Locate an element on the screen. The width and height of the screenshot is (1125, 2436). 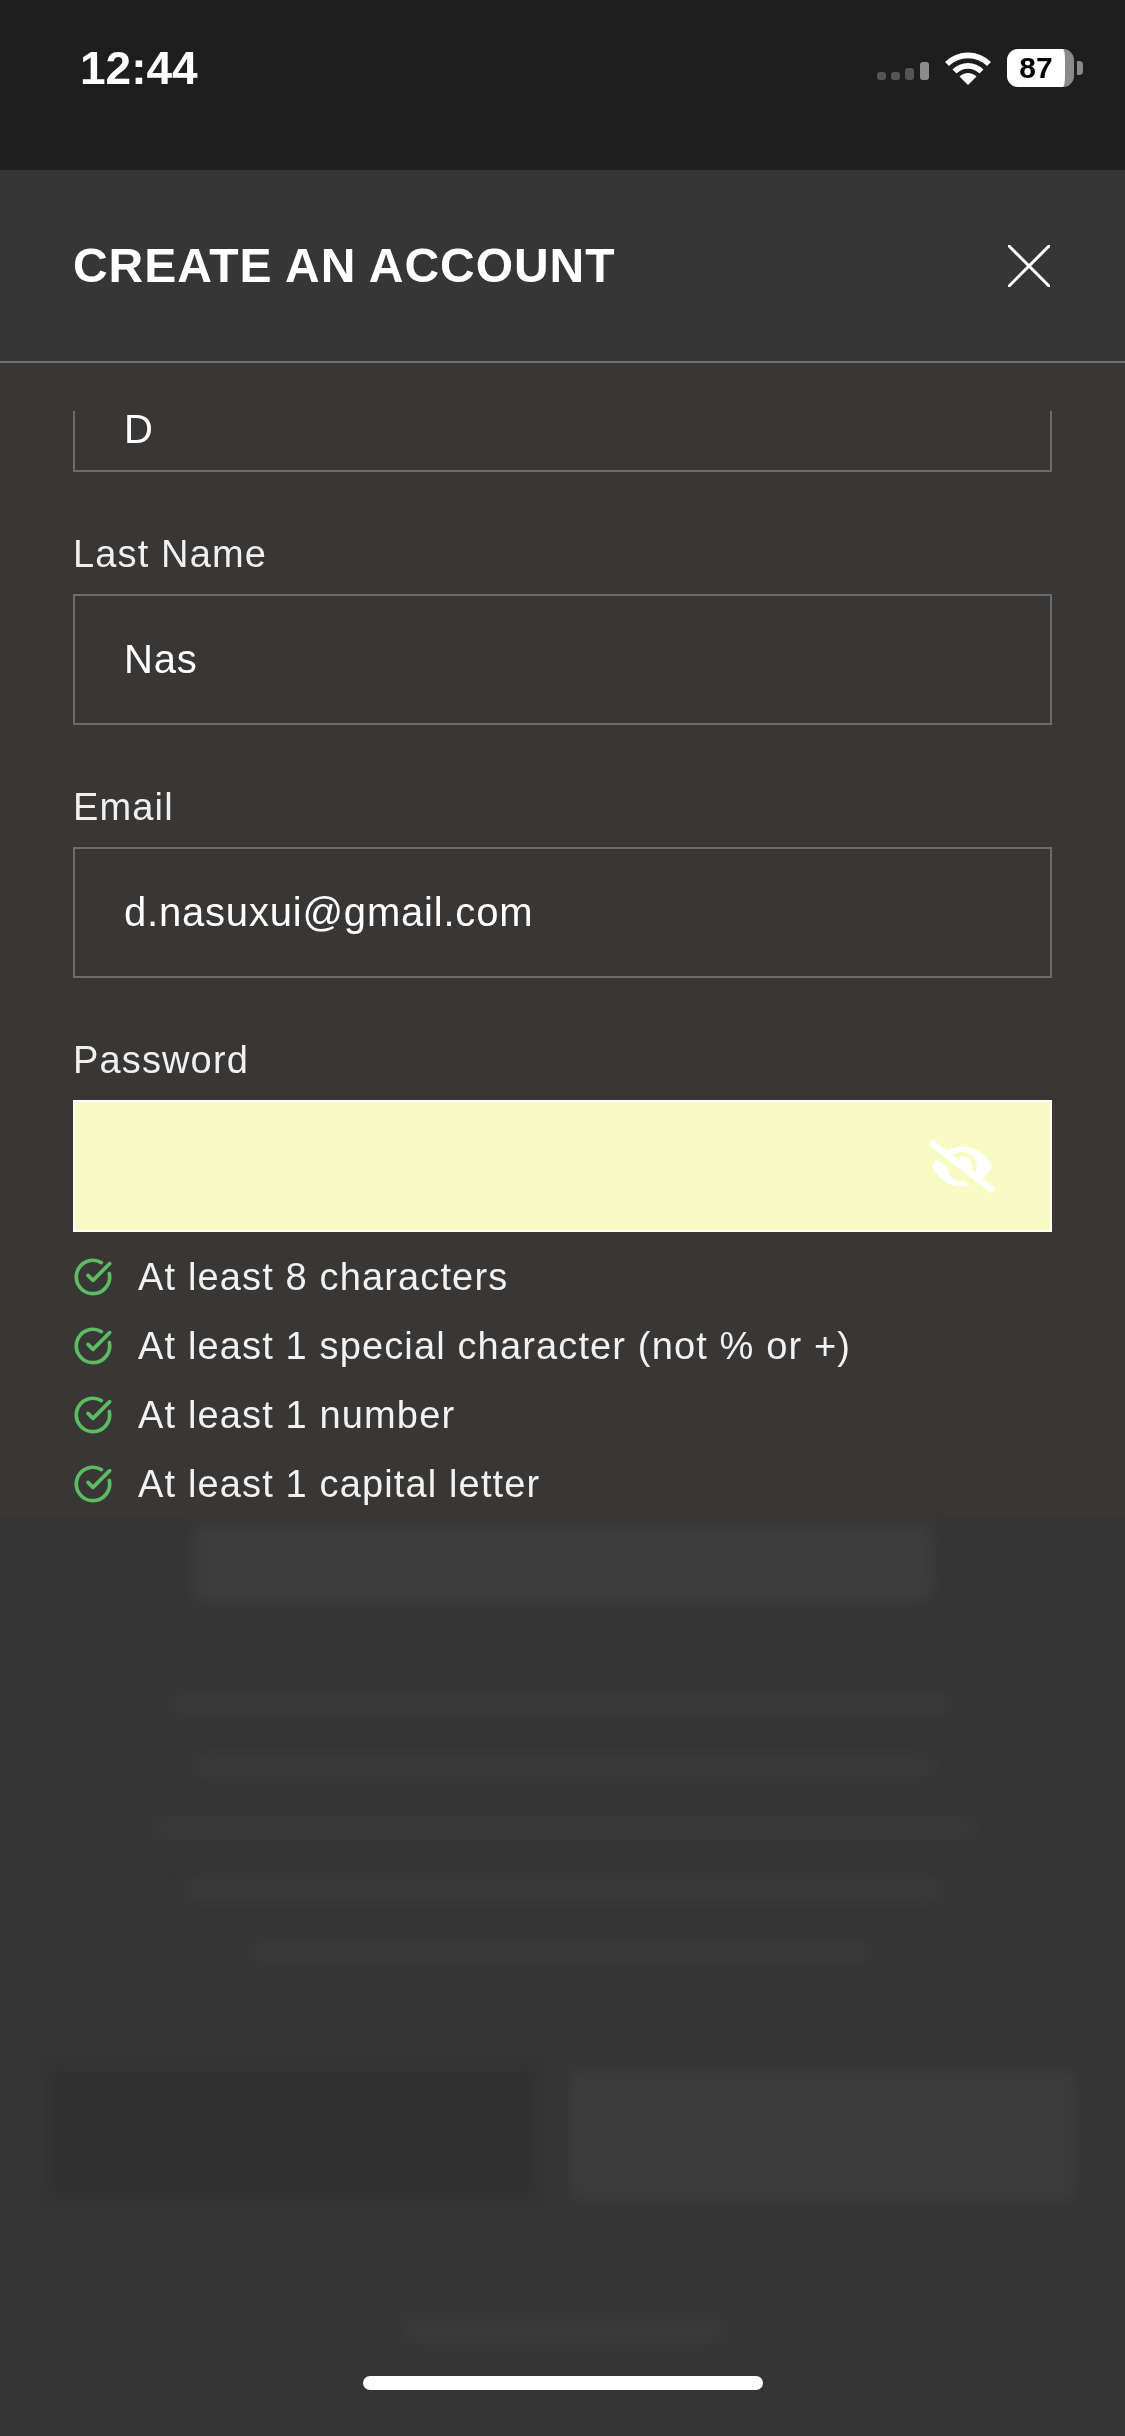
modal-title: CREATE AN ACCOUNT is located at coordinates (344, 265).